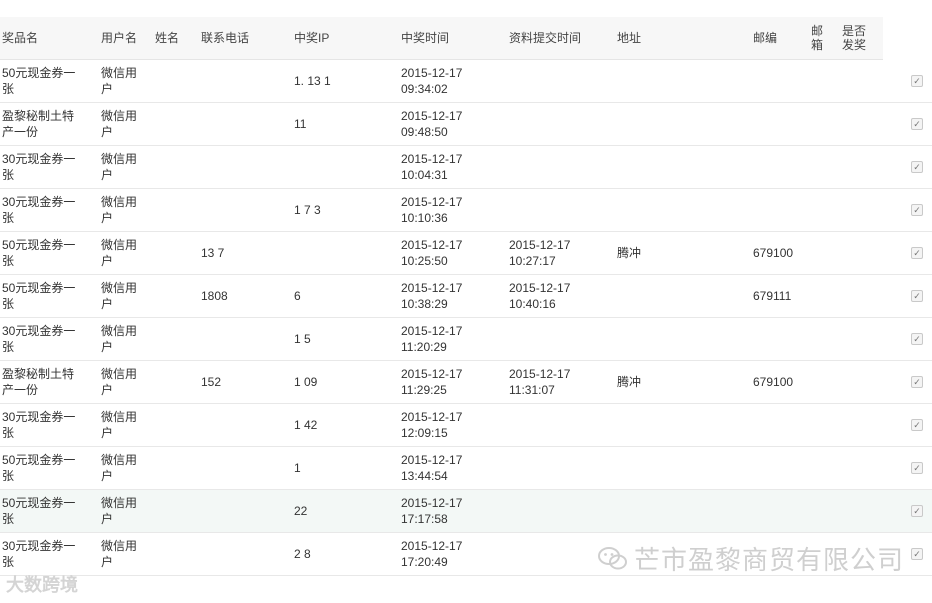  Describe the element at coordinates (540, 382) in the screenshot. I see `cell-submit-time: 2015-12-17 11:31:07` at that location.